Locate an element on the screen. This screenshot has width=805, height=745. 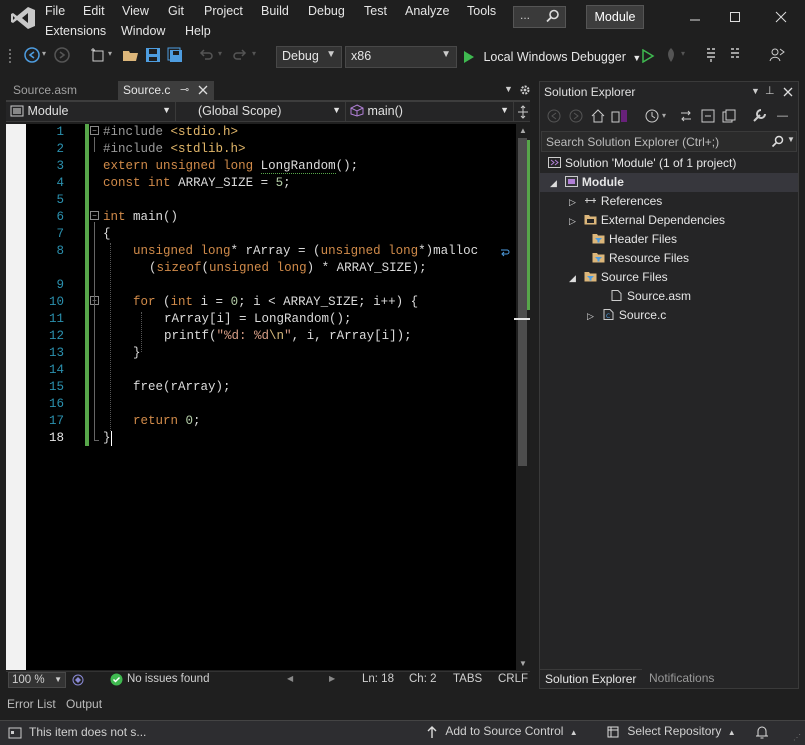
panel-options-icon: ▼ is located at coordinates (755, 91).